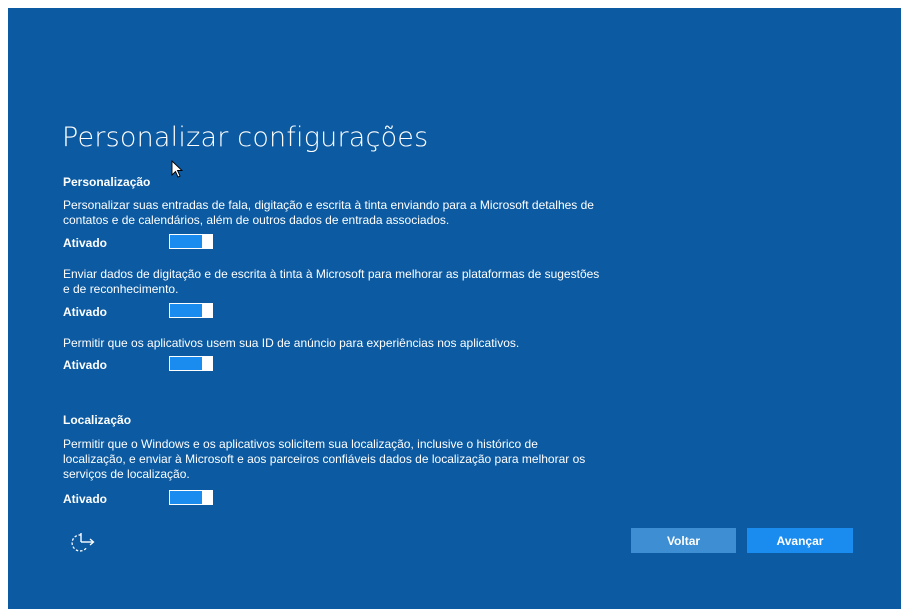 The width and height of the screenshot is (901, 615). I want to click on speech-ink-toggle, so click(191, 241).